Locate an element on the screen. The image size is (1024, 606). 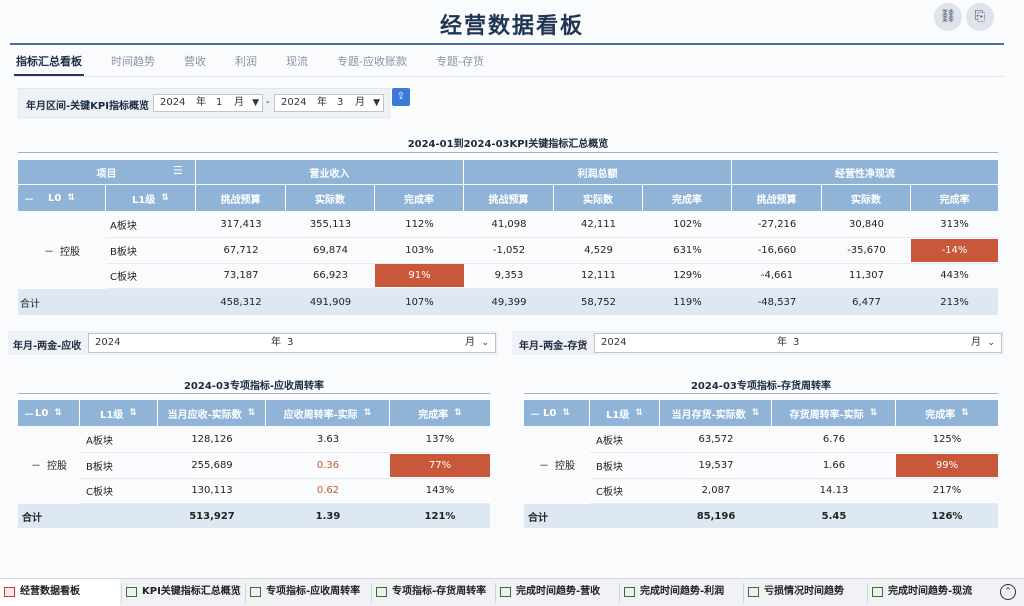
share-icon: ⇪ is located at coordinates (401, 97).